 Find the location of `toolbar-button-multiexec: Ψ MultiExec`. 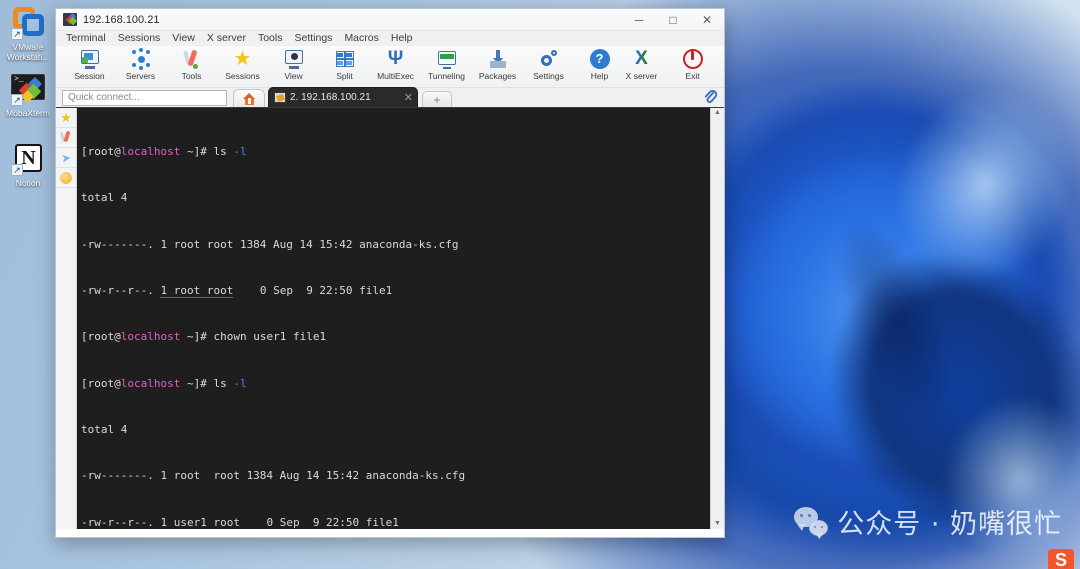

toolbar-button-multiexec: Ψ MultiExec is located at coordinates (395, 66).